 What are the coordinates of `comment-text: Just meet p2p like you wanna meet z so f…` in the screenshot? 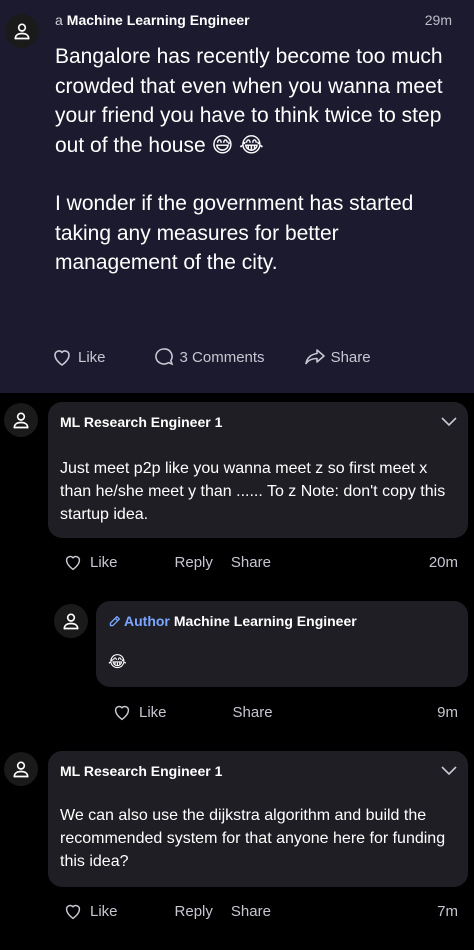 It's located at (253, 491).